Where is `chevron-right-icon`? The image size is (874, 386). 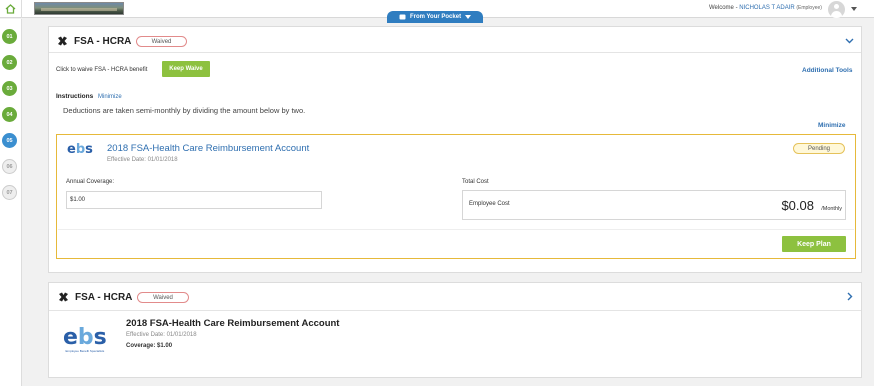 chevron-right-icon is located at coordinates (850, 296).